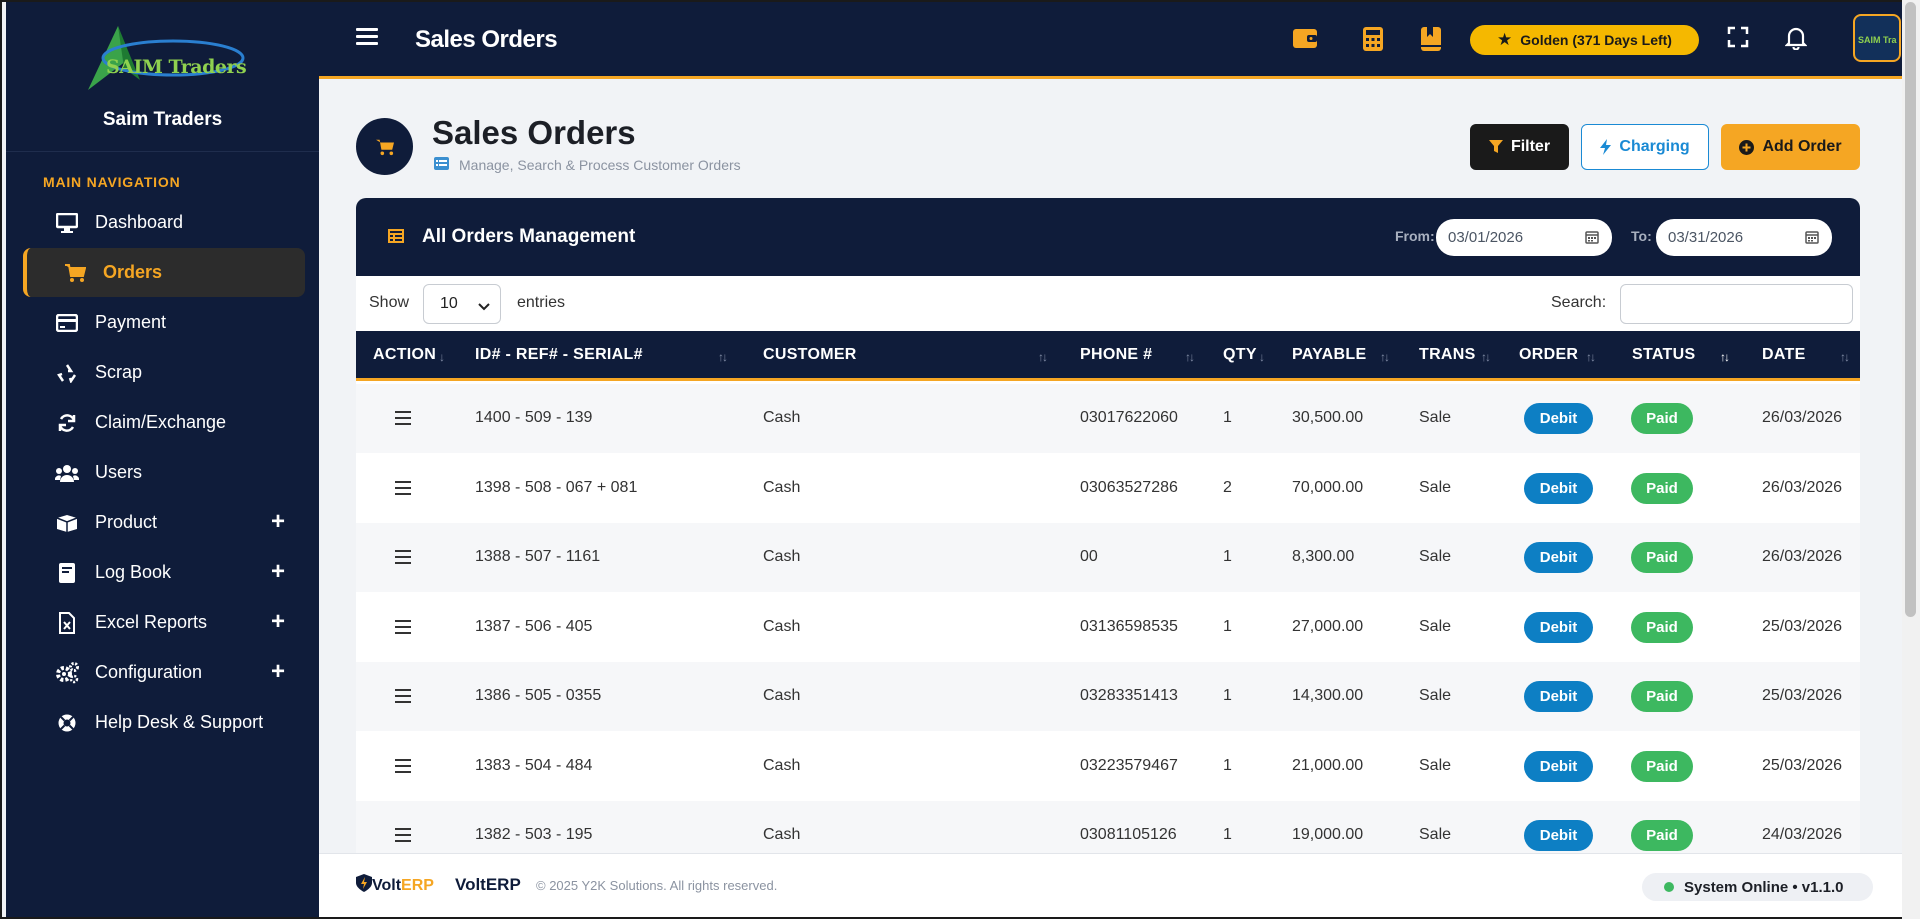 This screenshot has height=919, width=1920. What do you see at coordinates (1802, 146) in the screenshot?
I see `add-order-button-label: Add Order` at bounding box center [1802, 146].